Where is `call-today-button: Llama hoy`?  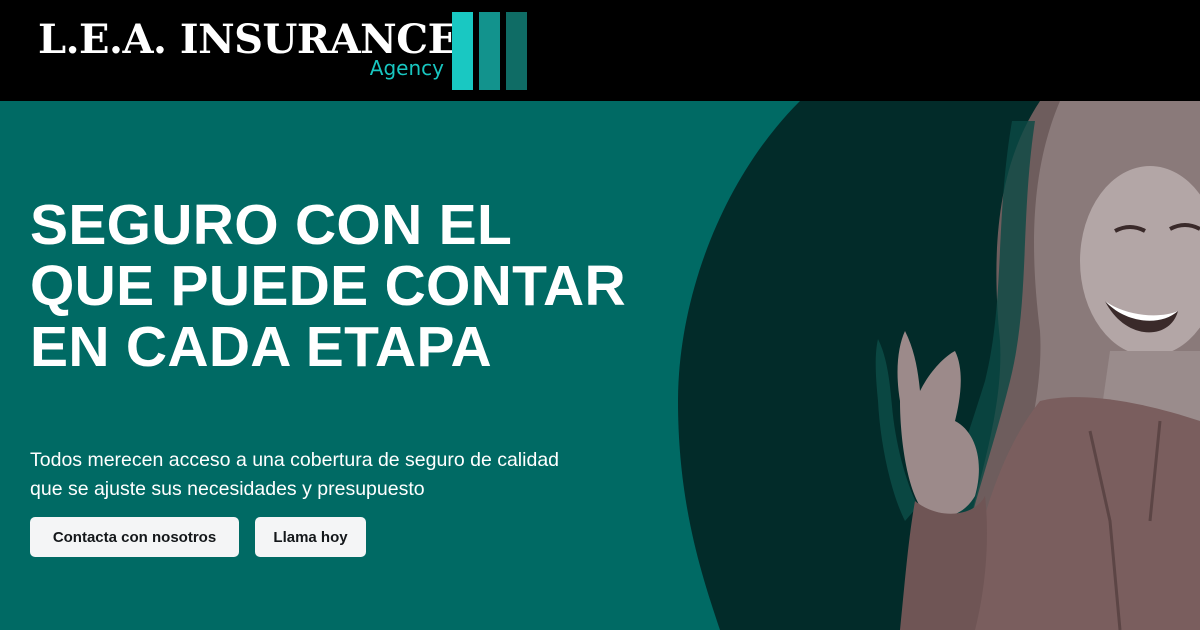 call-today-button: Llama hoy is located at coordinates (310, 537).